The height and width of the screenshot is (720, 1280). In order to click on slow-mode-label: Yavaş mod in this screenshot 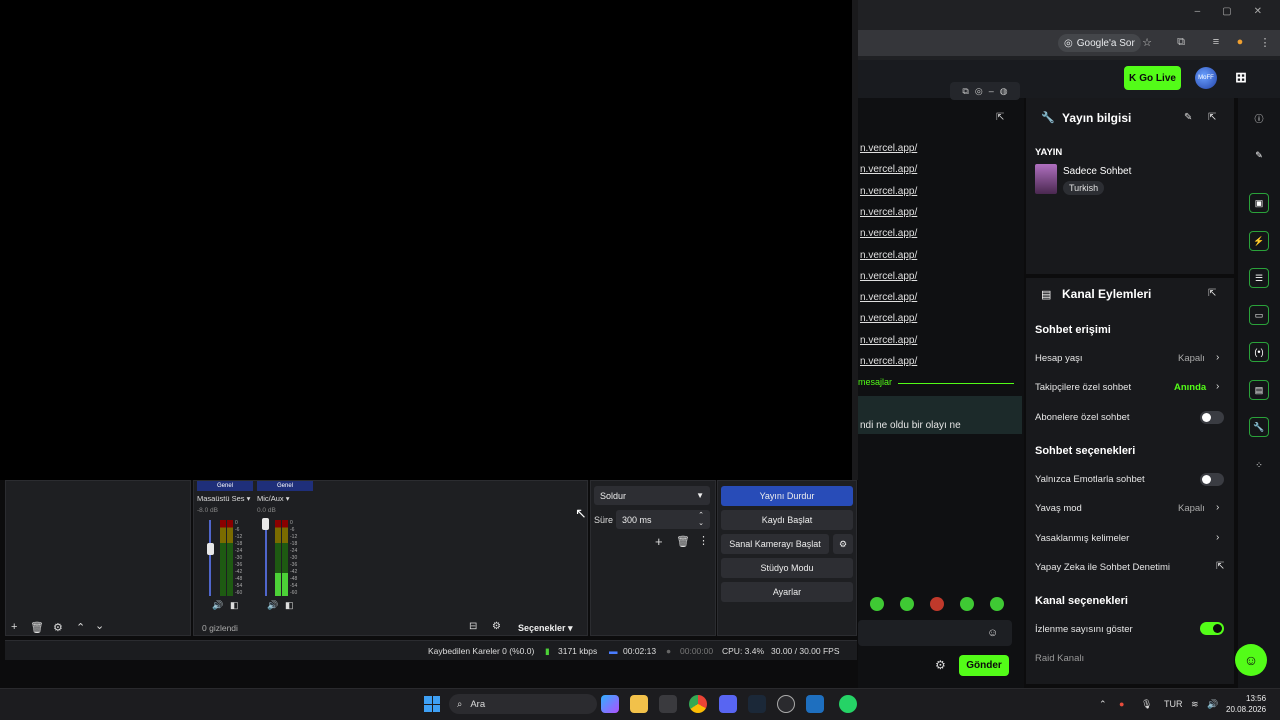, I will do `click(1058, 508)`.